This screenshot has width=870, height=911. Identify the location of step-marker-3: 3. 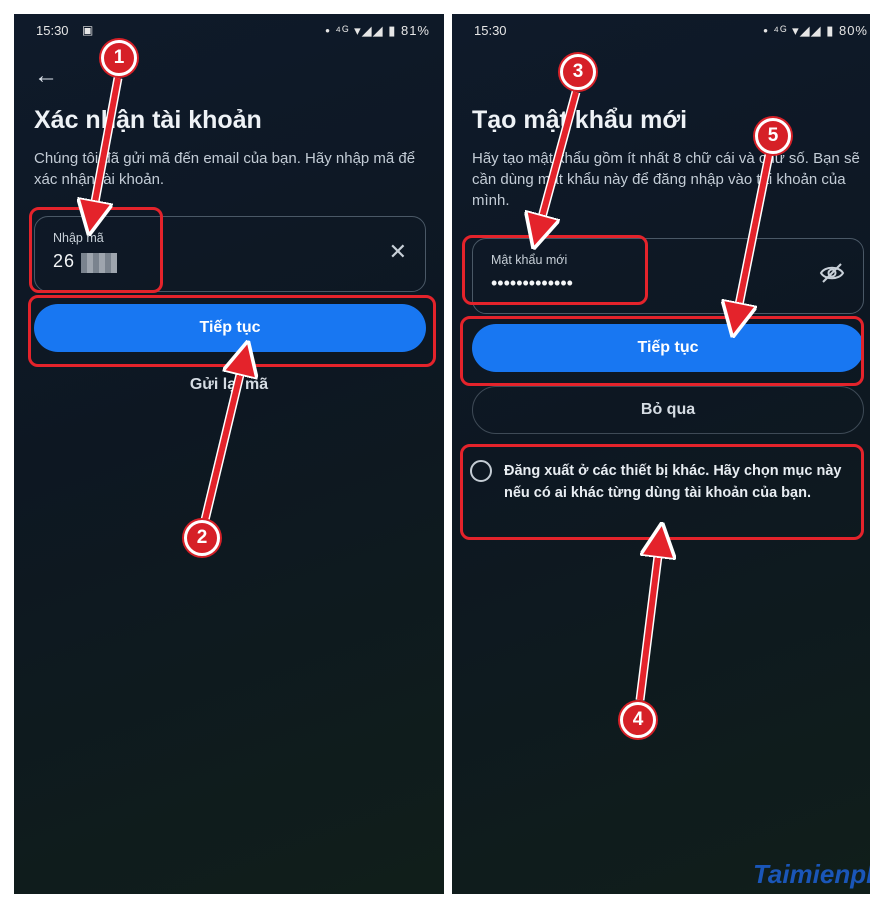
(578, 72).